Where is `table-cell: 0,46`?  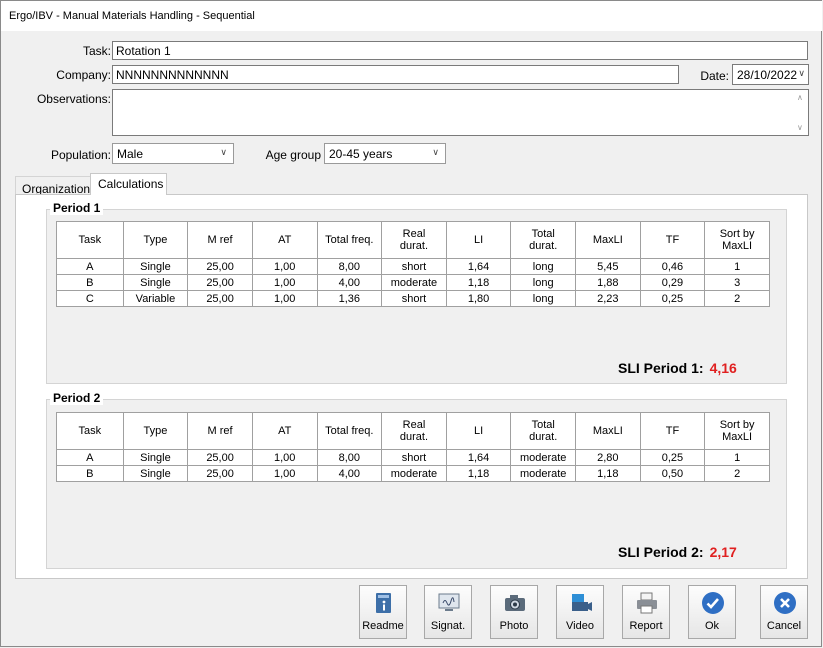
table-cell: 0,46 is located at coordinates (672, 266).